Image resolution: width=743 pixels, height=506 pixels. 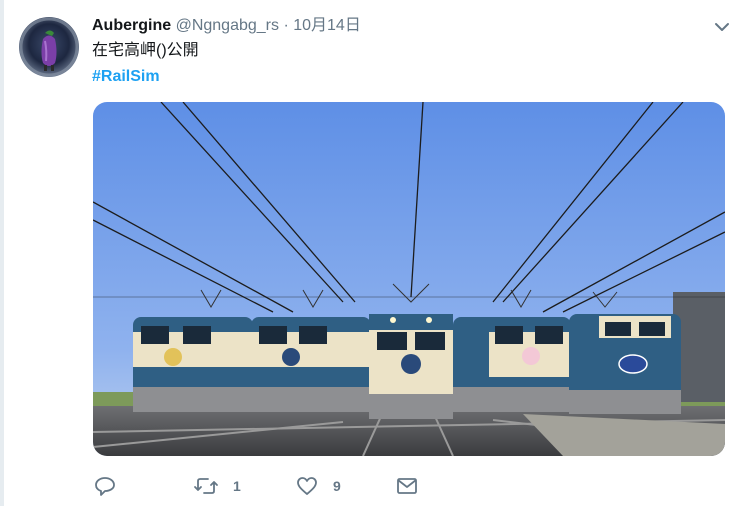 What do you see at coordinates (412, 26) in the screenshot?
I see `tweet-header: Aubergine @Ngngabg_rs · 10月14日` at bounding box center [412, 26].